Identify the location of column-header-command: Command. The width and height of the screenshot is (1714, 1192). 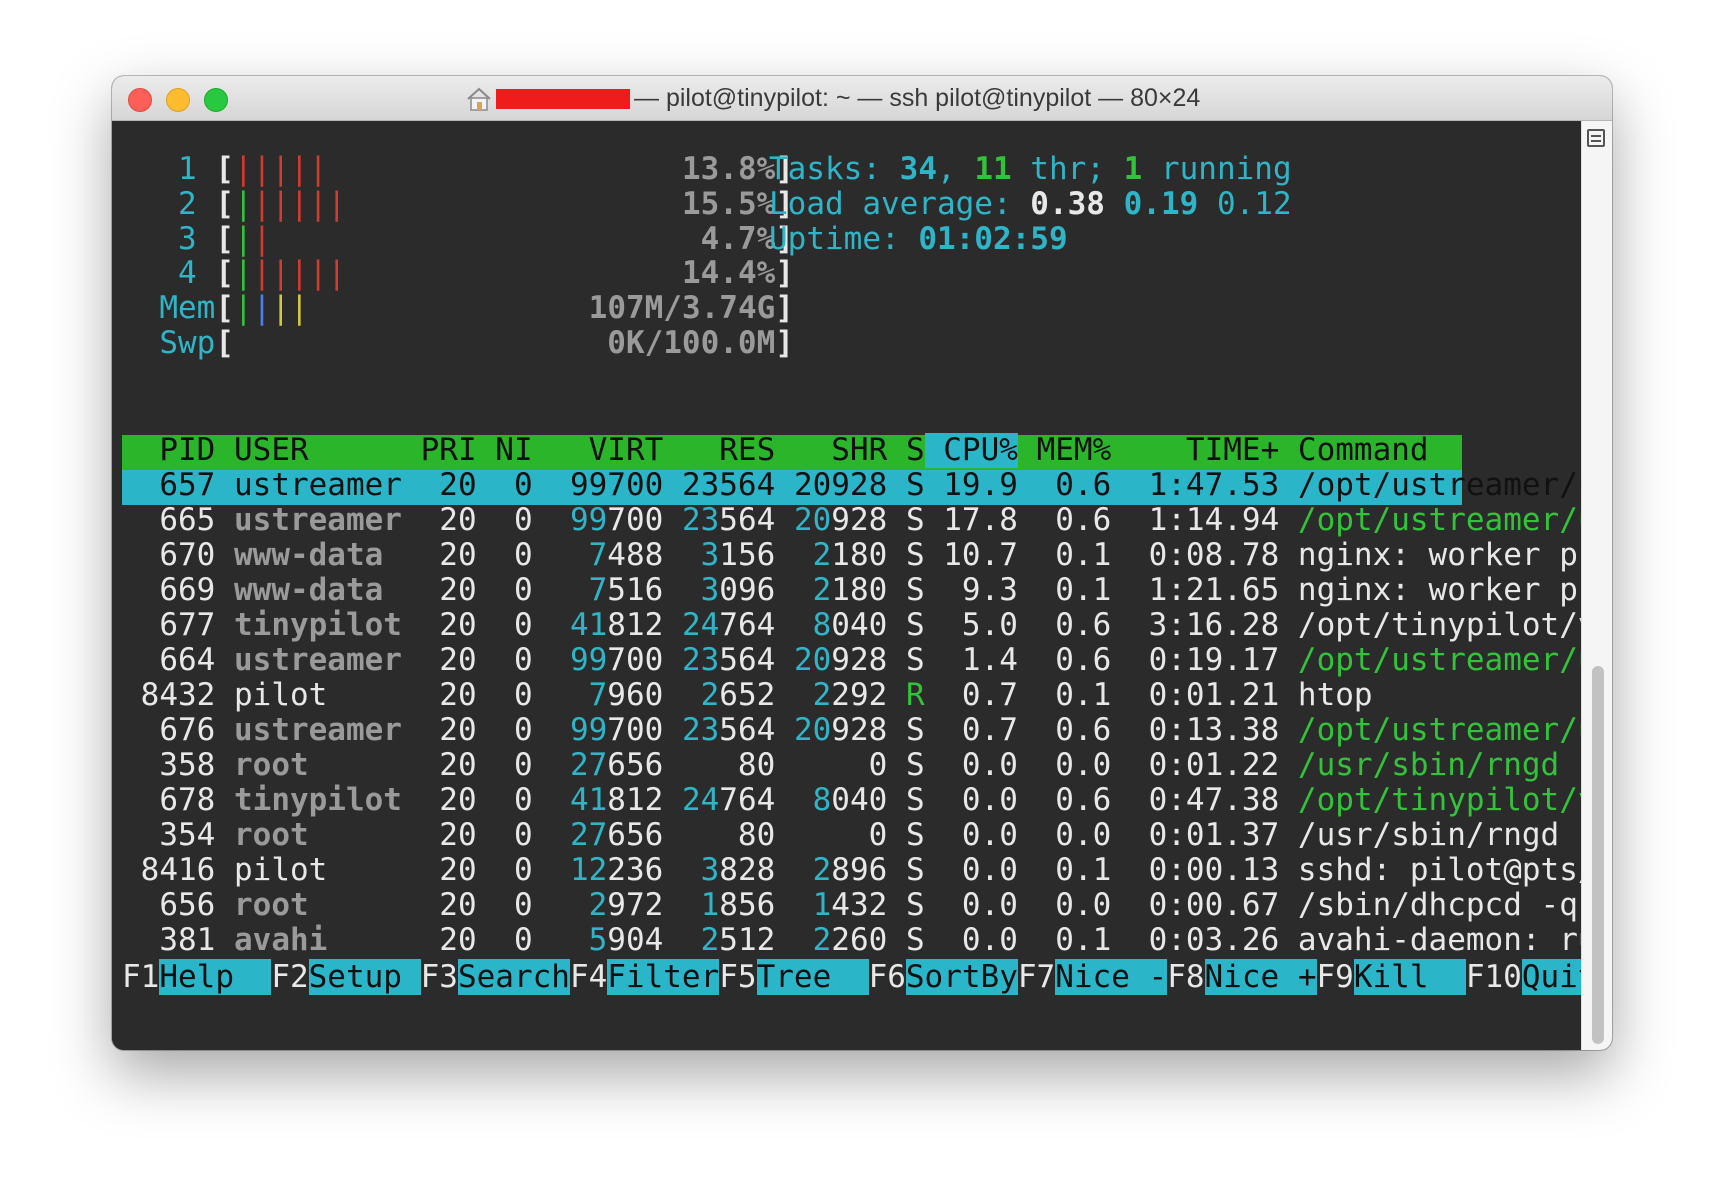
(1445, 450).